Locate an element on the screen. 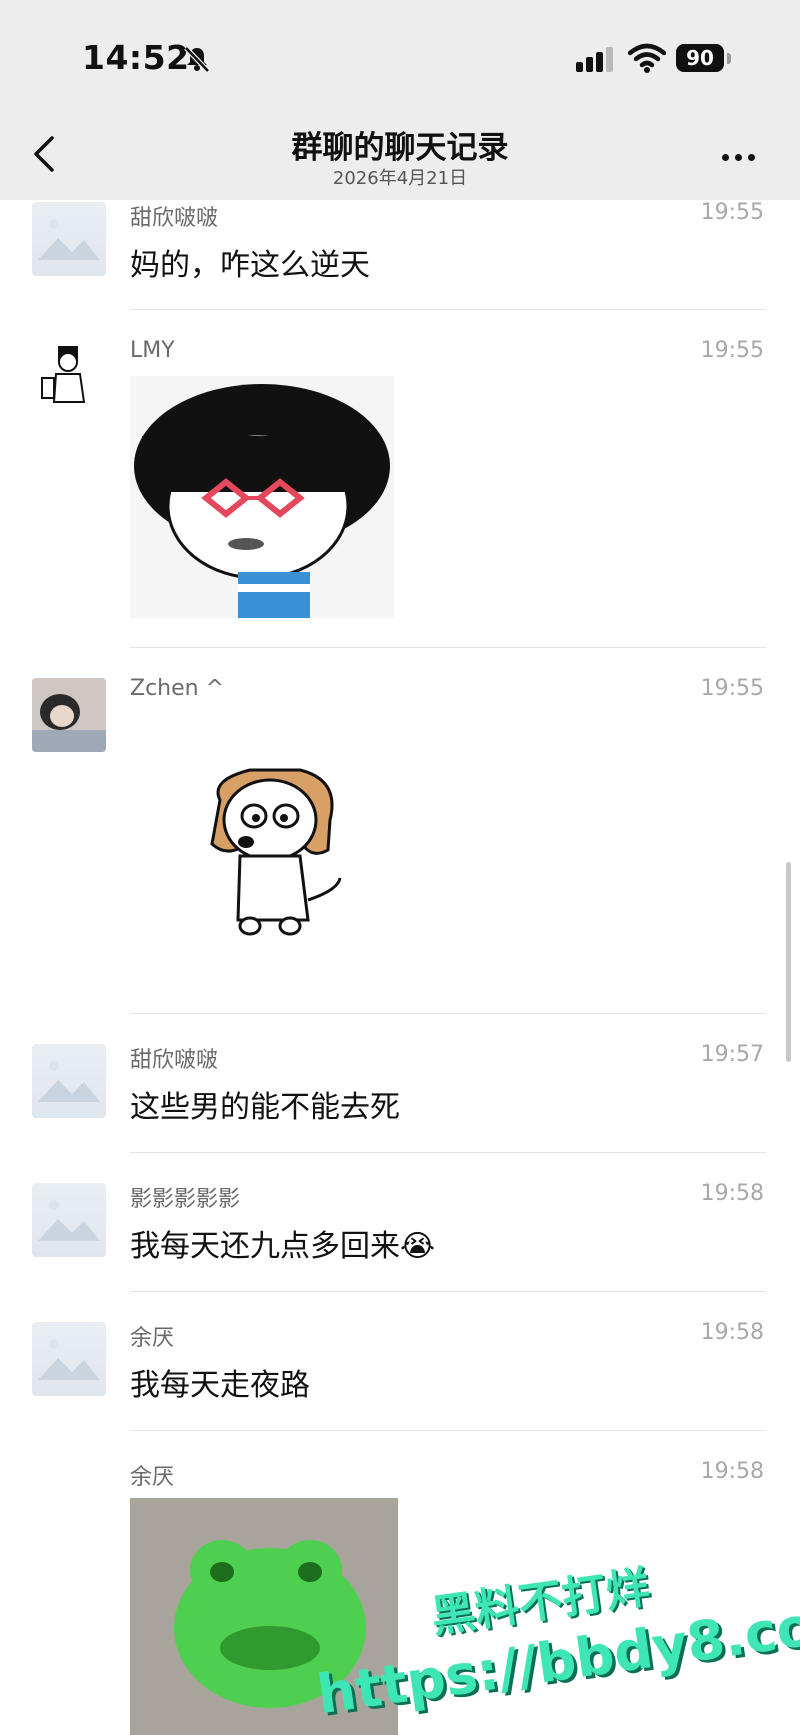  nav-header: 14:52 90 群聊的聊天记录 2026年4月21日 is located at coordinates (400, 100).